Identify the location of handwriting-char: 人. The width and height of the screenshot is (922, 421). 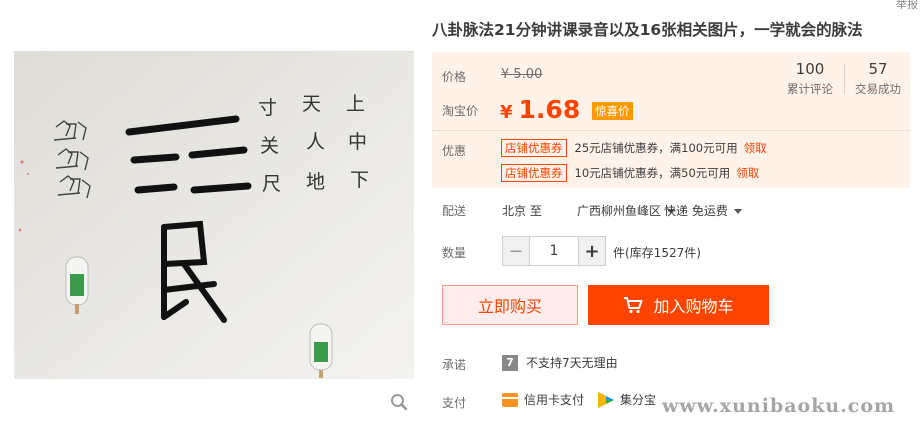
(315, 142).